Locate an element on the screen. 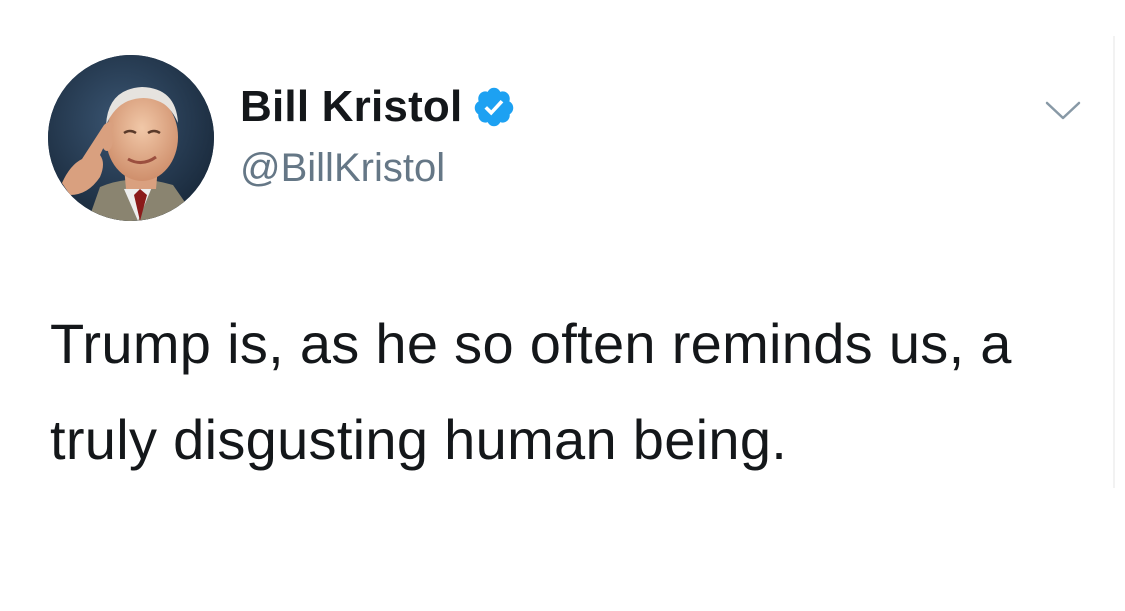 The width and height of the screenshot is (1125, 611). author-block: Bill Kristol @BillKristol is located at coordinates (378, 136).